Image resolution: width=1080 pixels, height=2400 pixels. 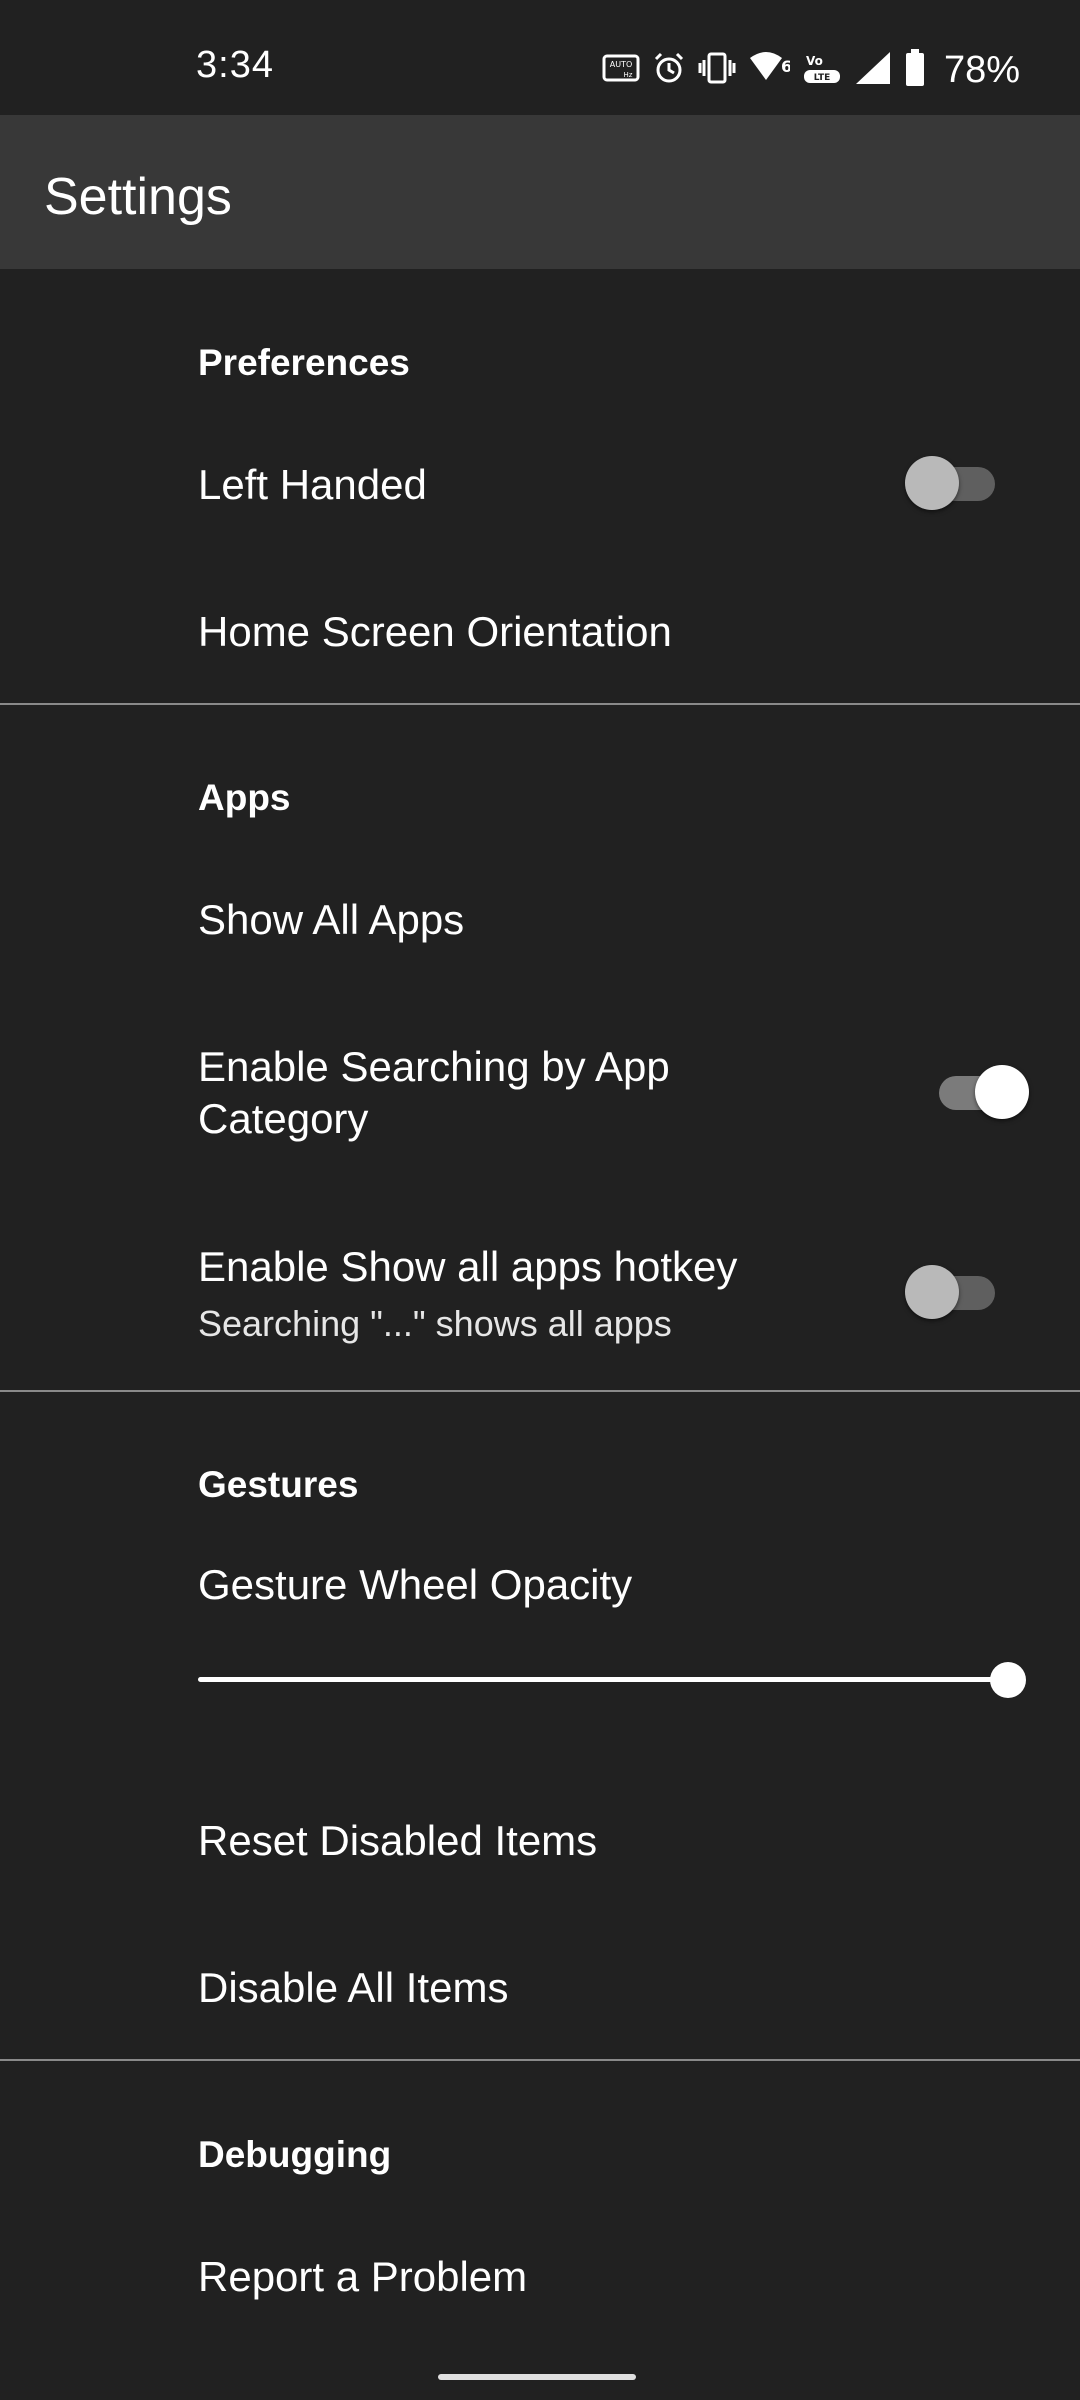 I want to click on auto-hz-icon: AUTO Hz, so click(x=621, y=70).